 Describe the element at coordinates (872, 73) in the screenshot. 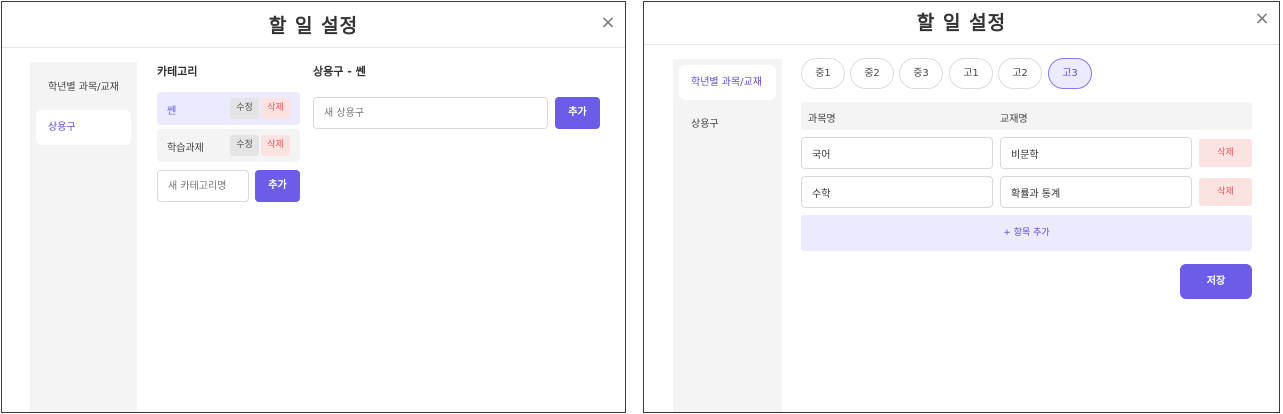

I see `grade-tab: 중2` at that location.